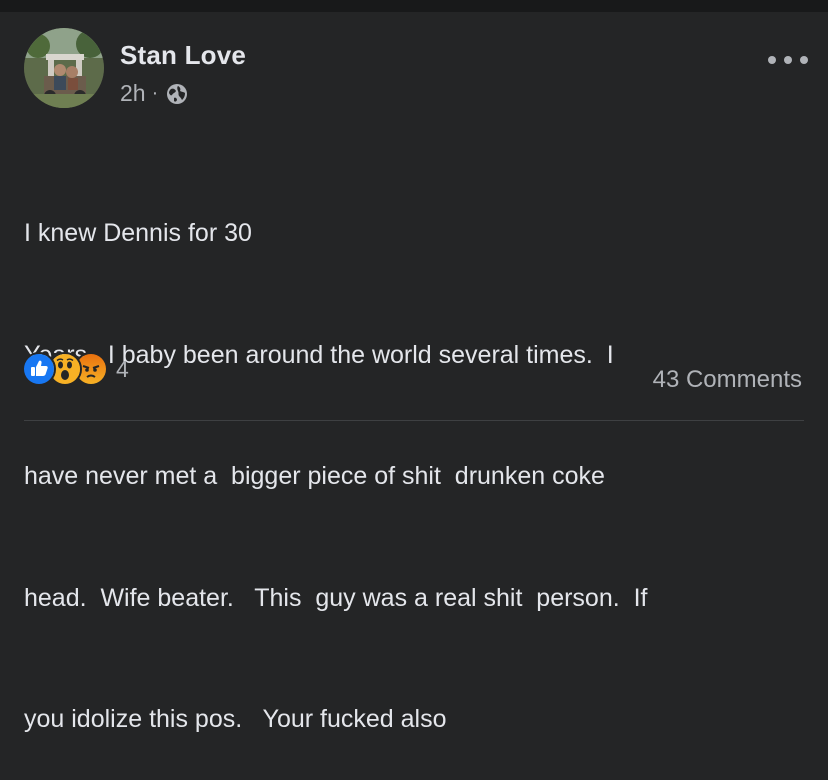 This screenshot has width=828, height=780. I want to click on like-icon, so click(39, 369).